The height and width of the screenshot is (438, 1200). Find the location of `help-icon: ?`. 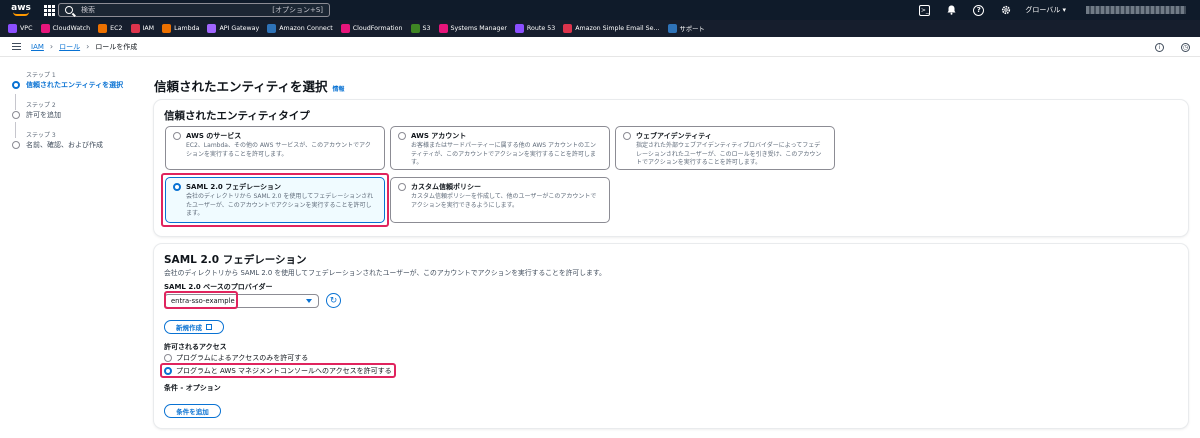

help-icon: ? is located at coordinates (979, 10).